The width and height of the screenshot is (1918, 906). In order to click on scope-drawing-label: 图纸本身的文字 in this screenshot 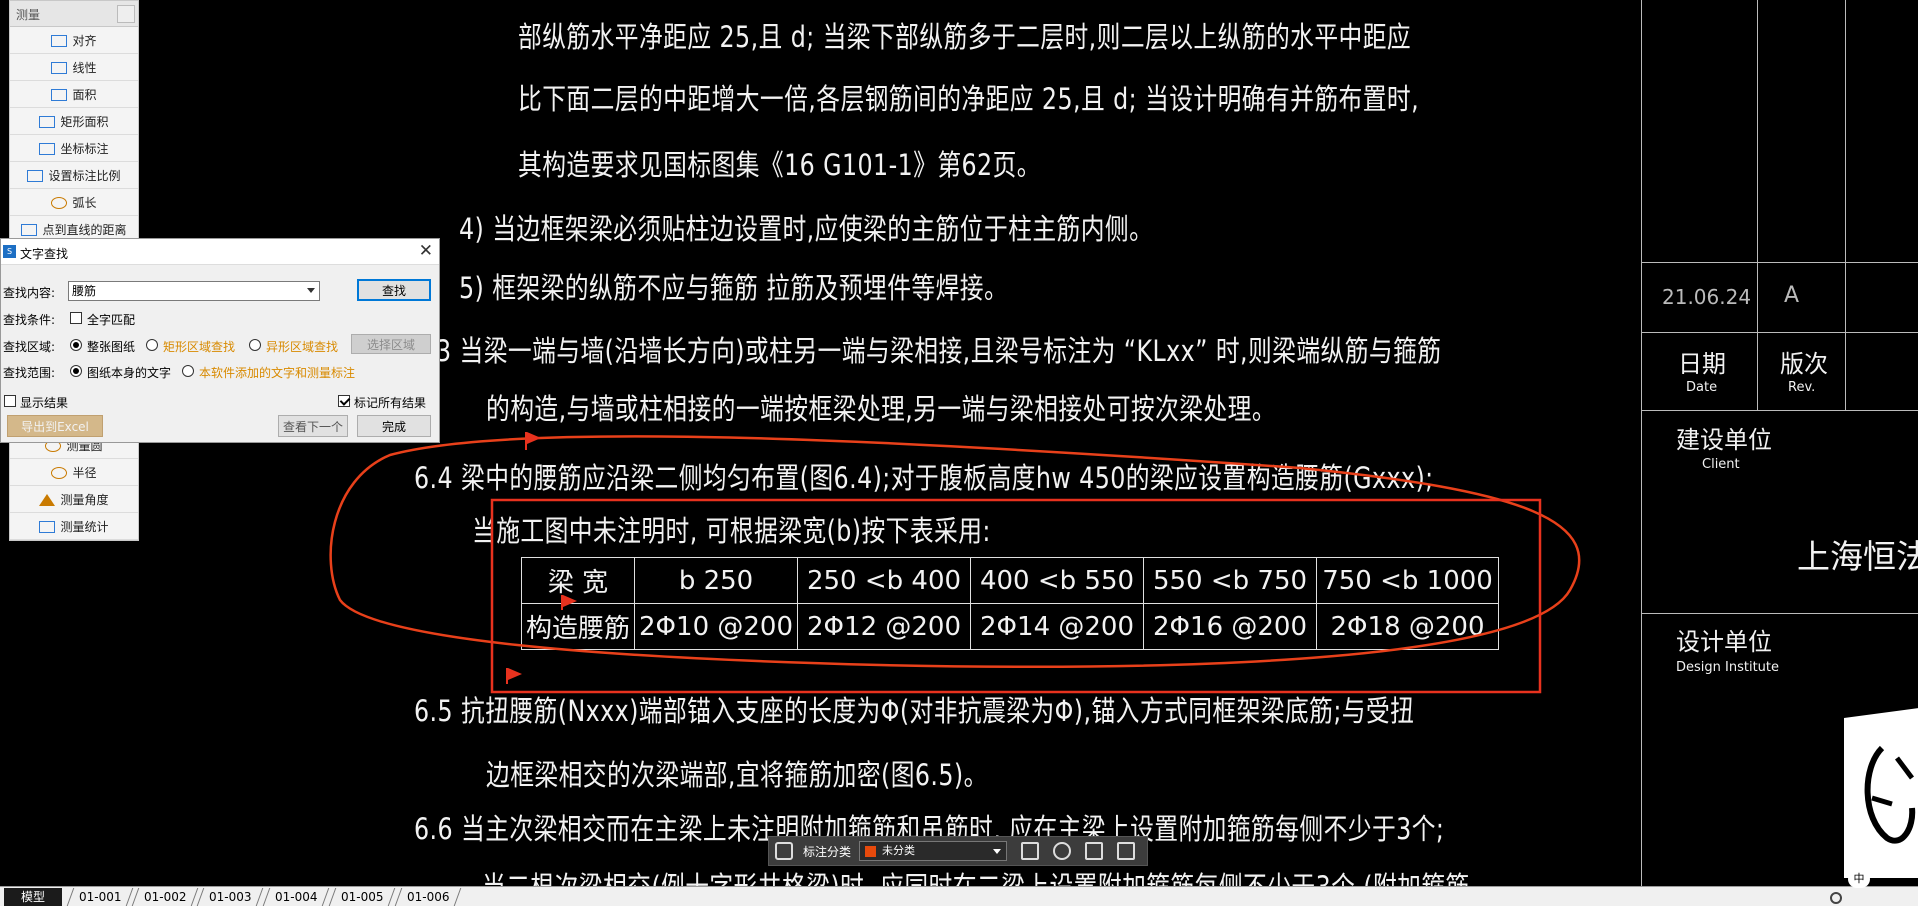, I will do `click(129, 373)`.